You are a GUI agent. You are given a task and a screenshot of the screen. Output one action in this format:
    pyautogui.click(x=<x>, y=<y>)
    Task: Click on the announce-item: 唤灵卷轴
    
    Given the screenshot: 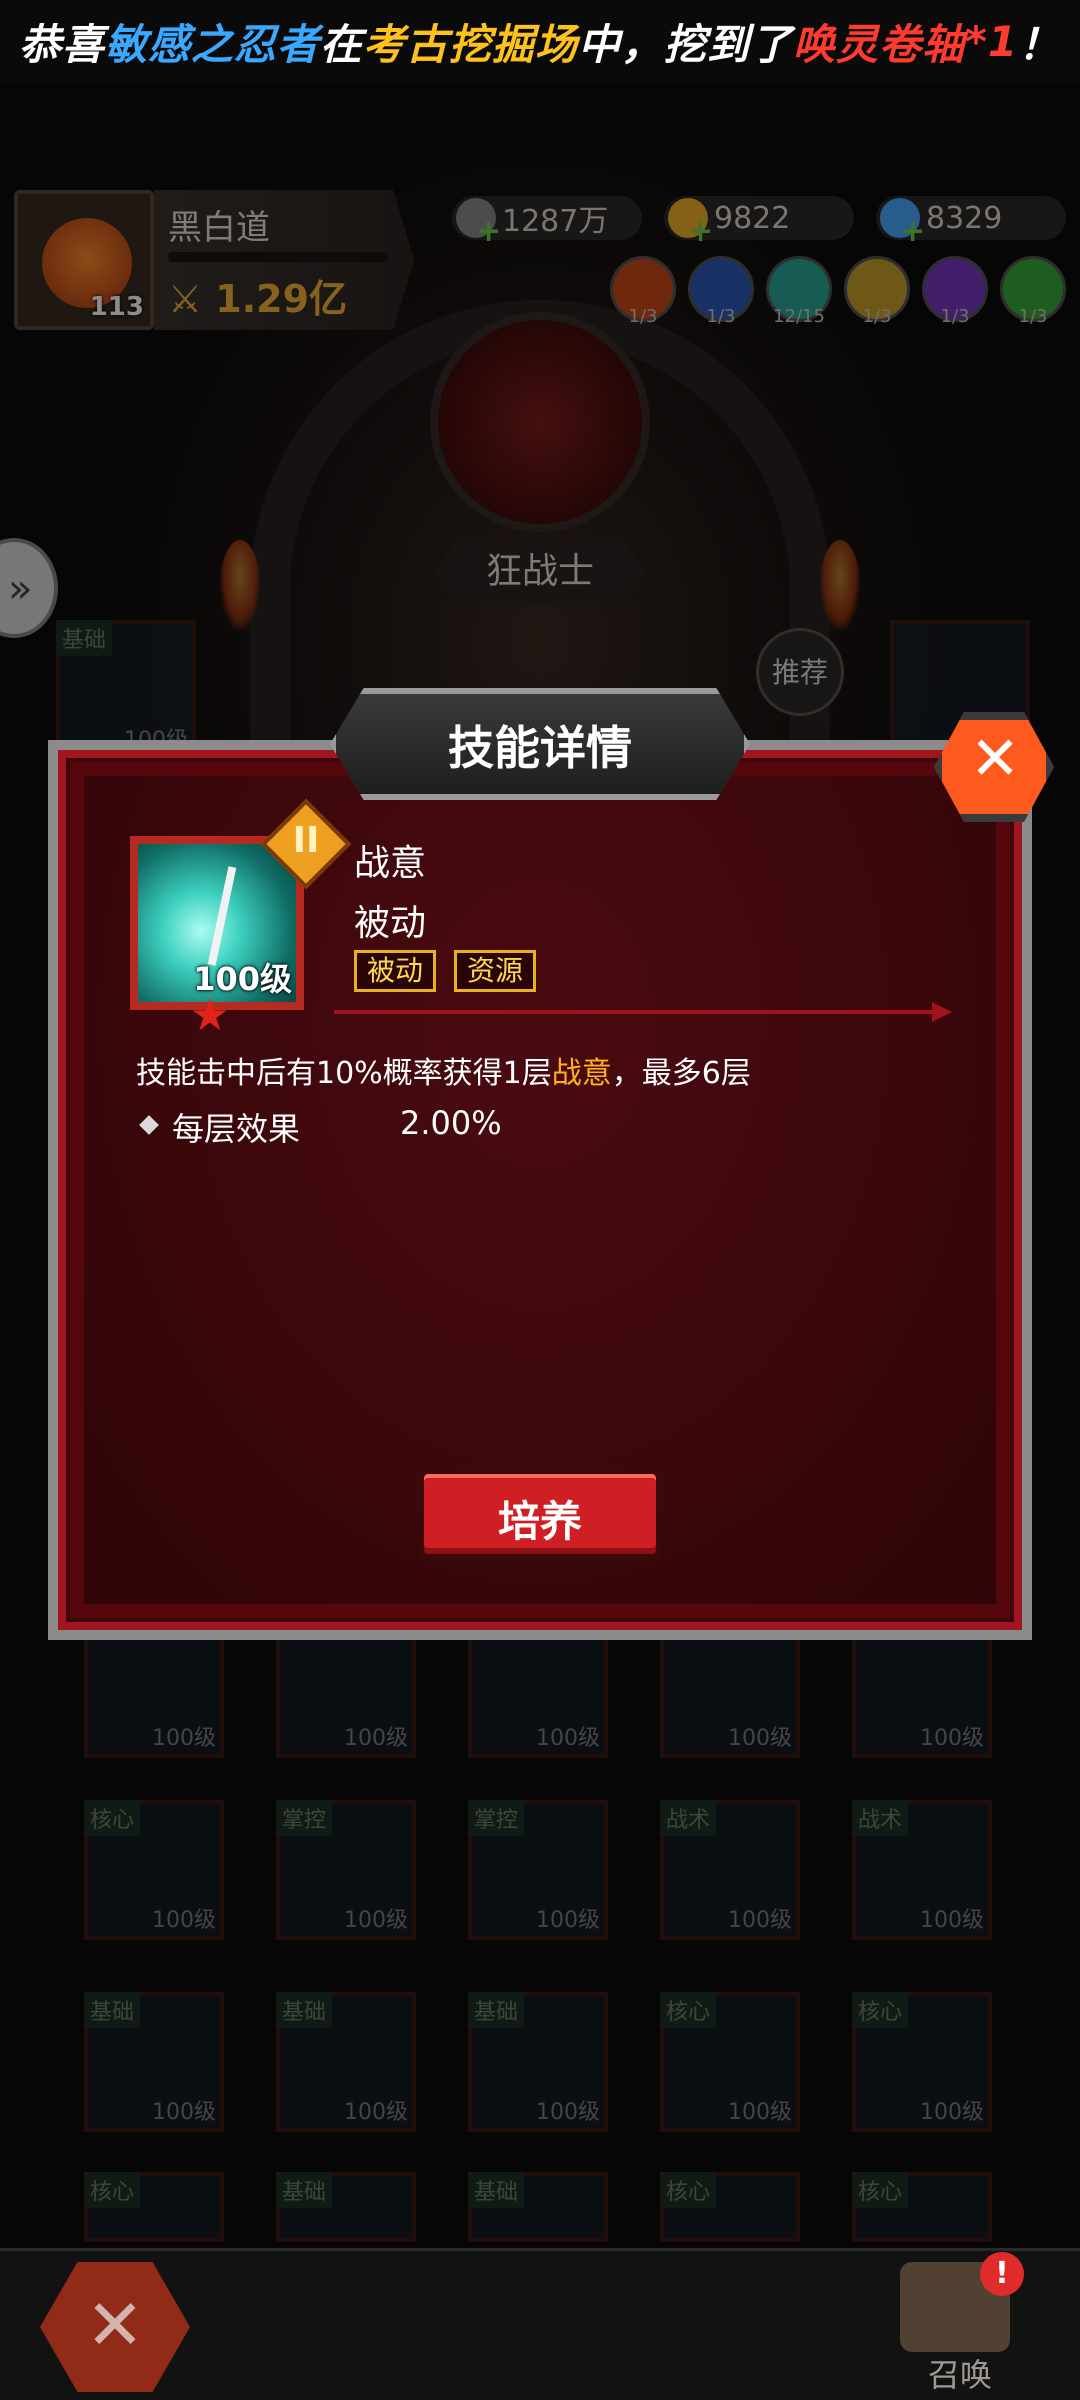 What is the action you would take?
    pyautogui.click(x=878, y=44)
    